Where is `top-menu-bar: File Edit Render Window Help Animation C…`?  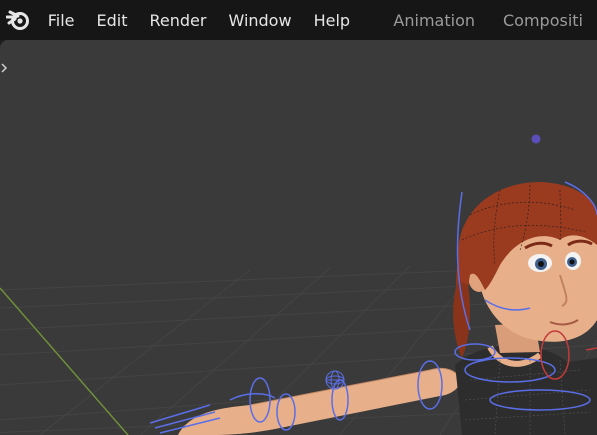 top-menu-bar: File Edit Render Window Help Animation C… is located at coordinates (298, 20).